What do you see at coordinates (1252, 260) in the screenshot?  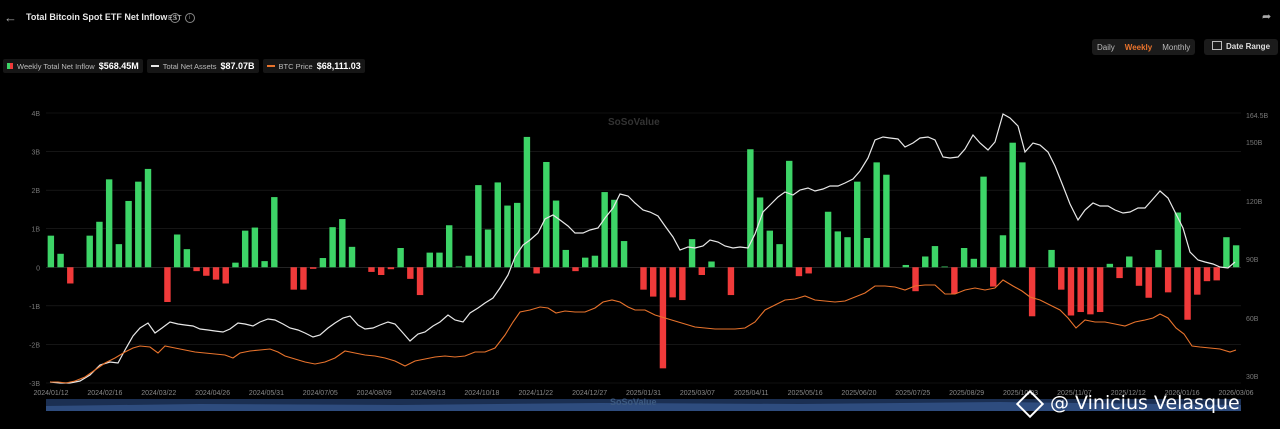 I see `y2-tick-label: 90B` at bounding box center [1252, 260].